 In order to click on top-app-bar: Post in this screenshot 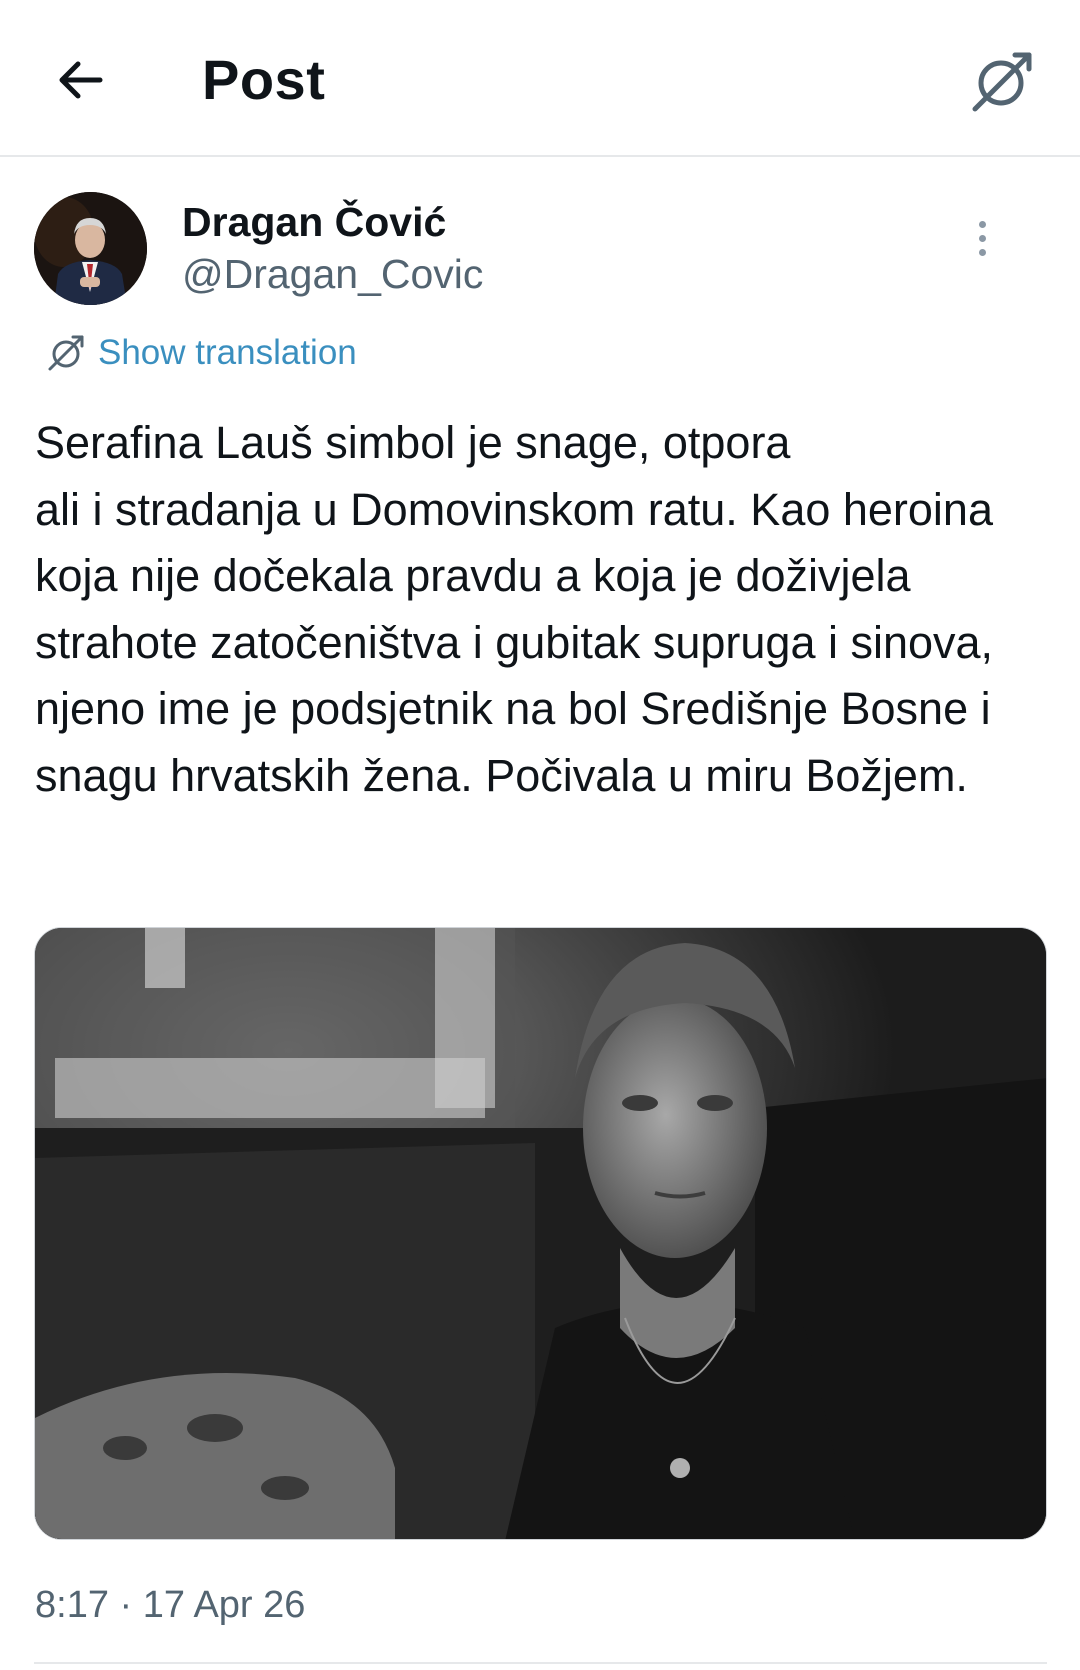, I will do `click(540, 78)`.